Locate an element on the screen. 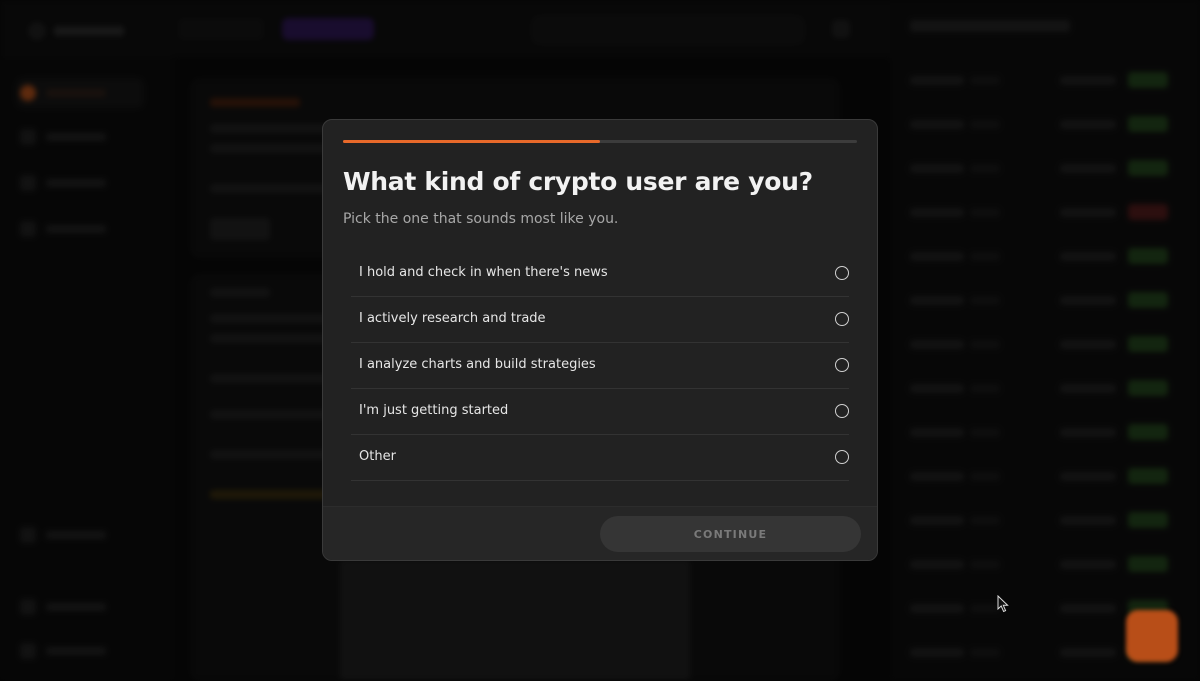 This screenshot has height=681, width=1200. option-label: I analyze charts and build strategies is located at coordinates (477, 364).